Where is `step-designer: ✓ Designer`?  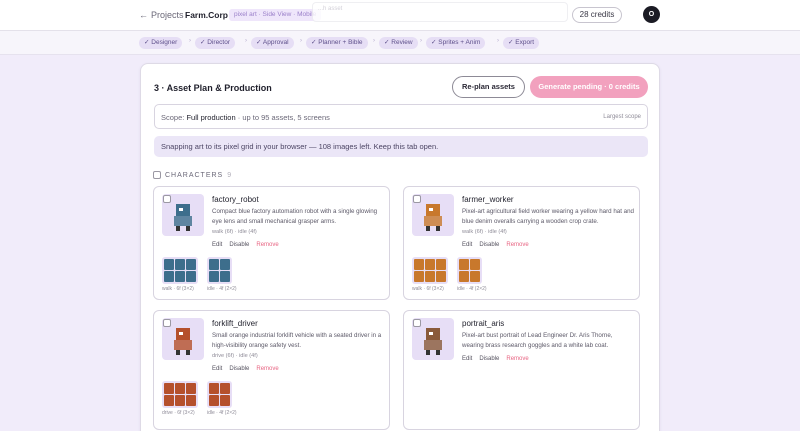 step-designer: ✓ Designer is located at coordinates (161, 43).